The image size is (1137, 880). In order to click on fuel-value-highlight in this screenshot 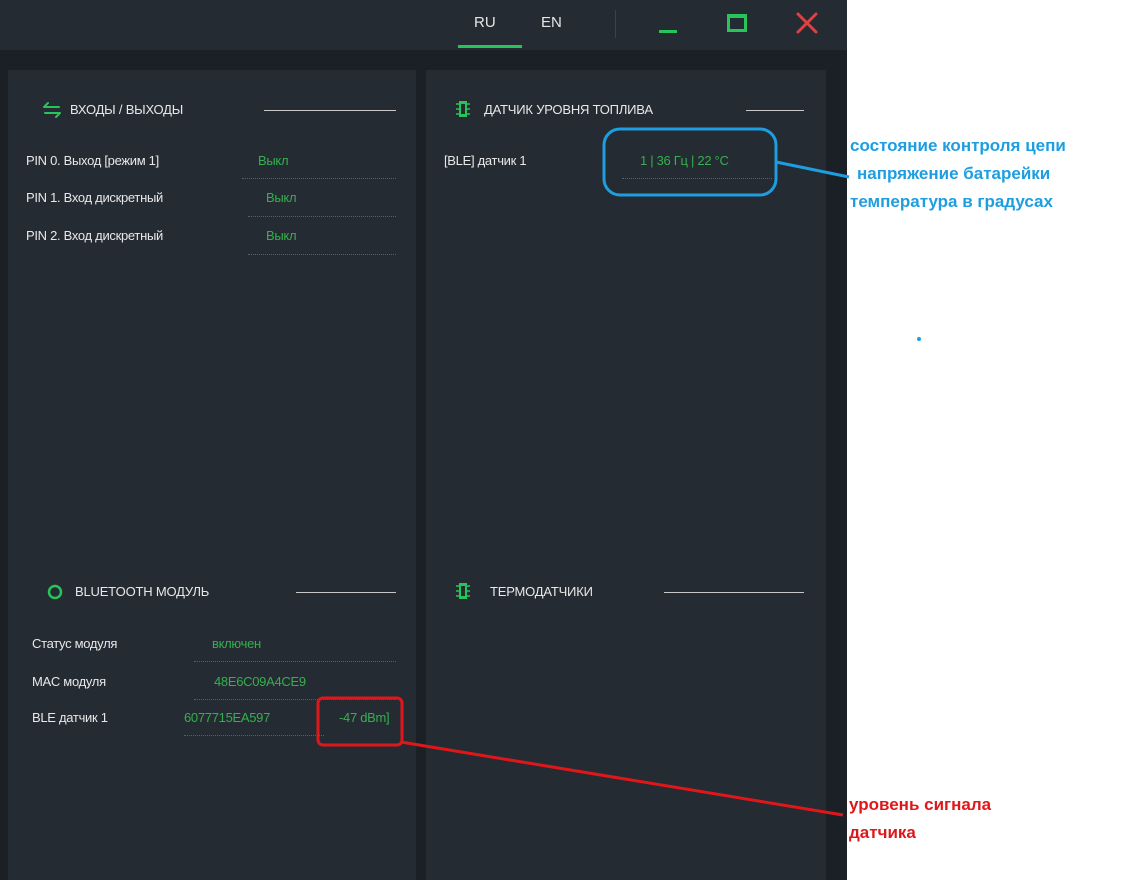, I will do `click(690, 162)`.